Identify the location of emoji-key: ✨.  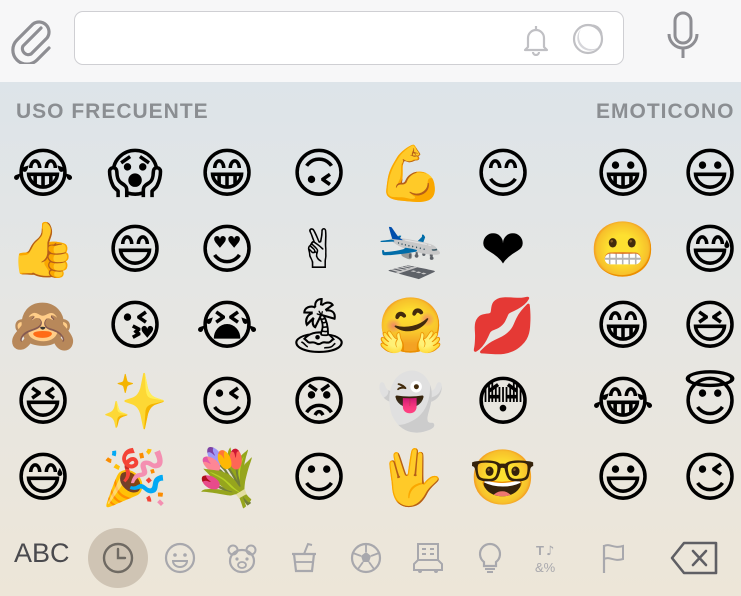
(135, 402).